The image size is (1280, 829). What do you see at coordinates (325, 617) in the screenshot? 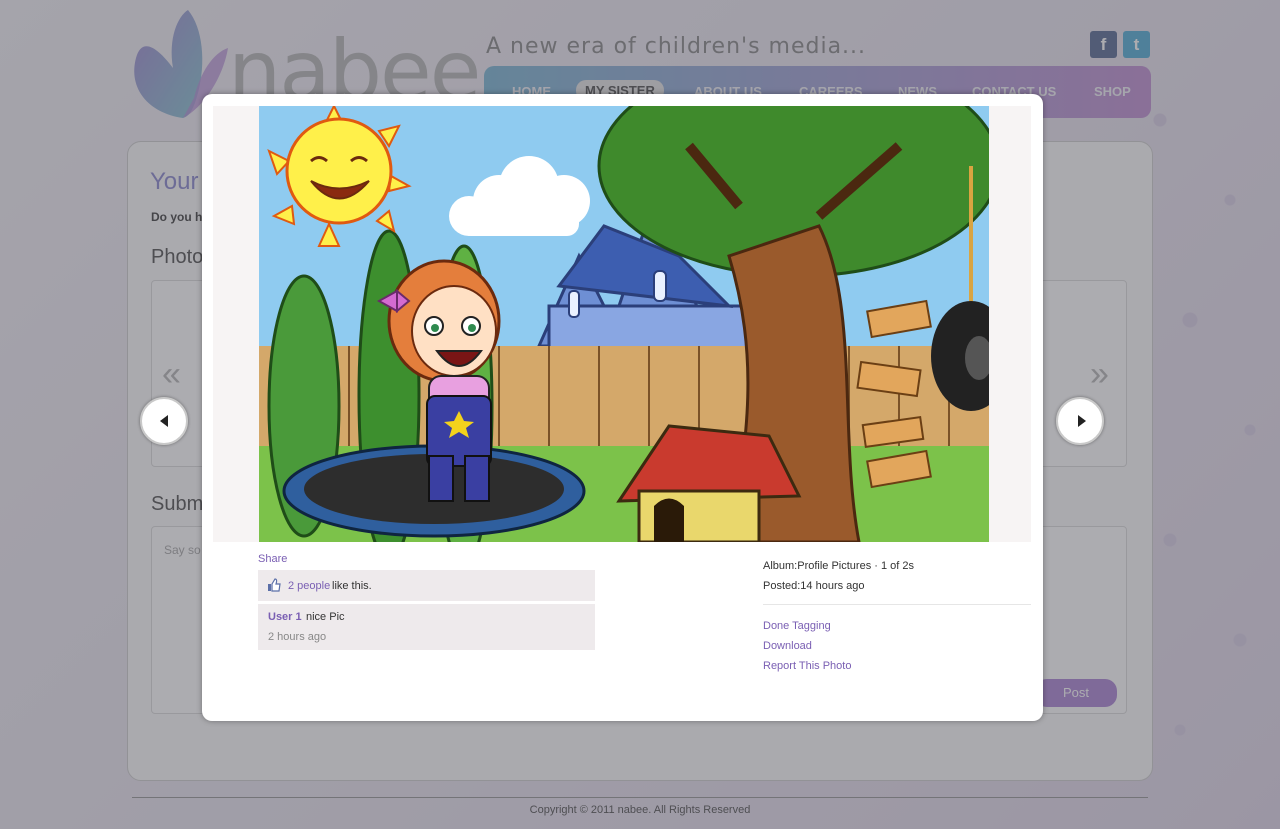
I see `comment-text: nice Pic` at bounding box center [325, 617].